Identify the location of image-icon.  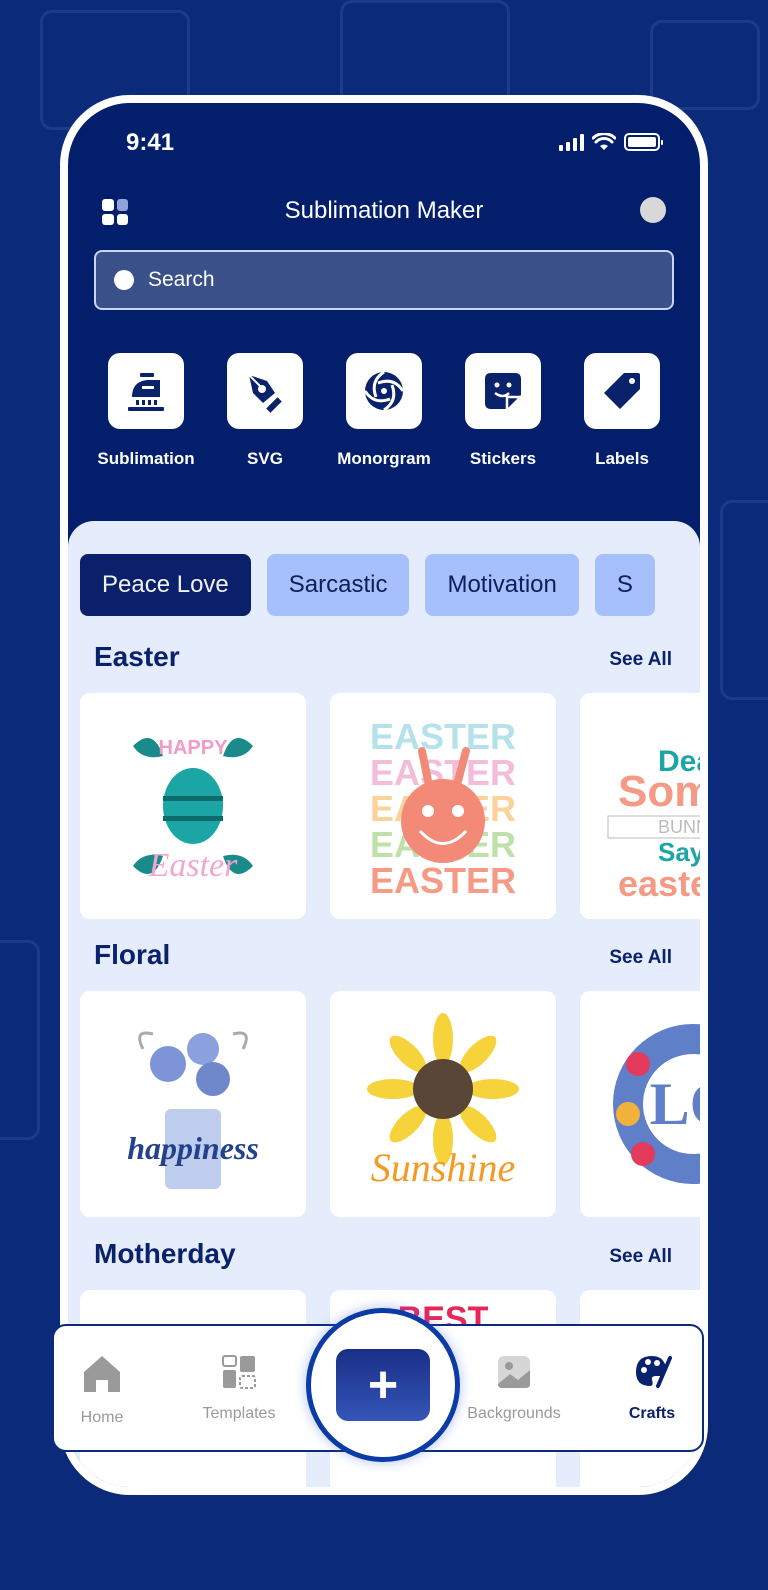
(514, 1372).